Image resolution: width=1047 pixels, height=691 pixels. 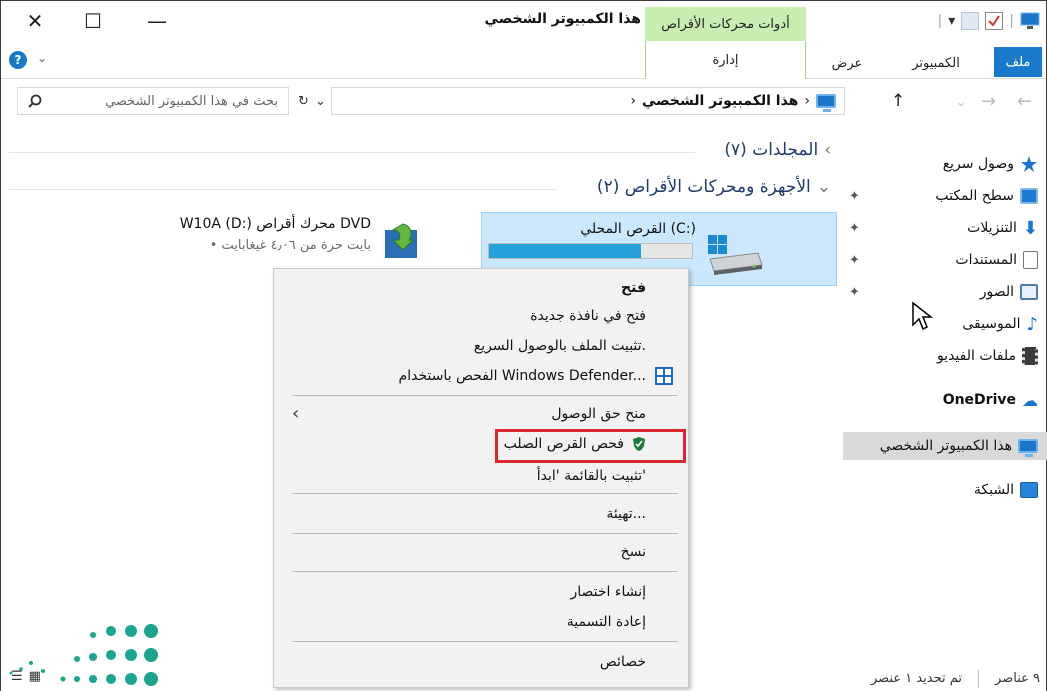 I want to click on nav-desktop: سطح المكتب, so click(x=986, y=196).